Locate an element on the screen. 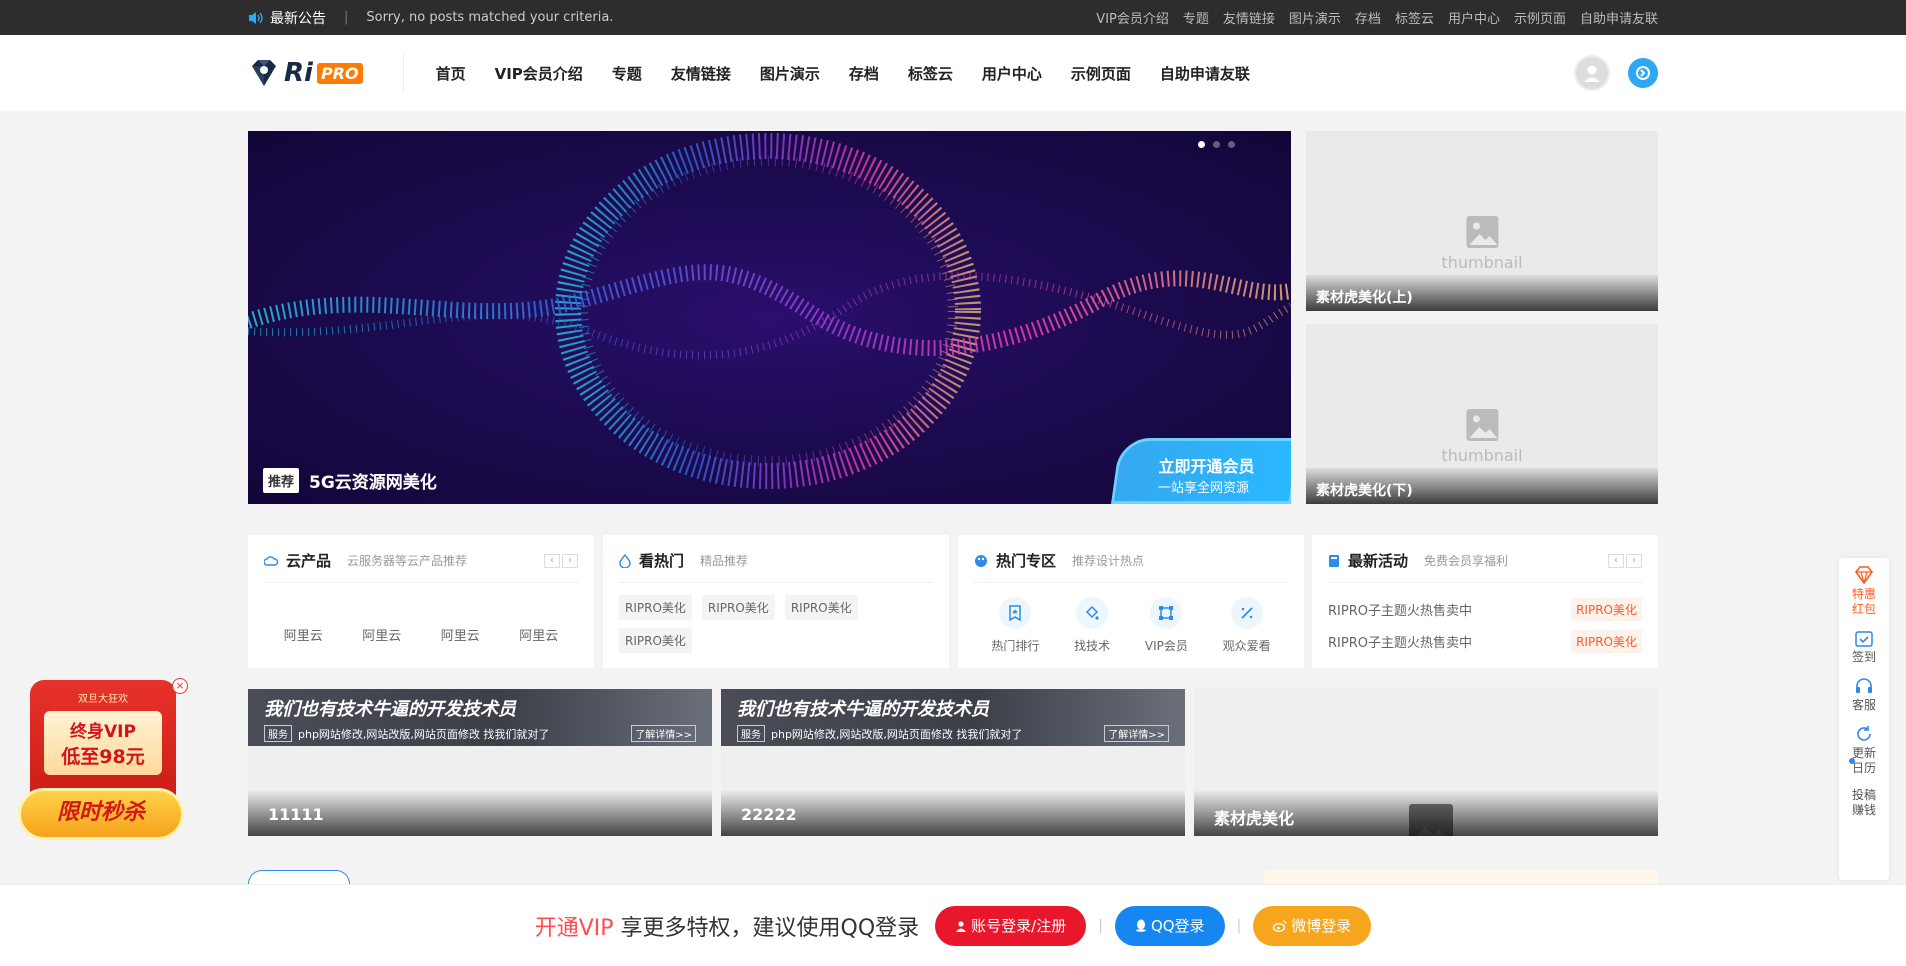 The image size is (1906, 966). side-toolbar: 特惠红包 签到 客服 更新日历 投稿赚钱 is located at coordinates (1864, 719).